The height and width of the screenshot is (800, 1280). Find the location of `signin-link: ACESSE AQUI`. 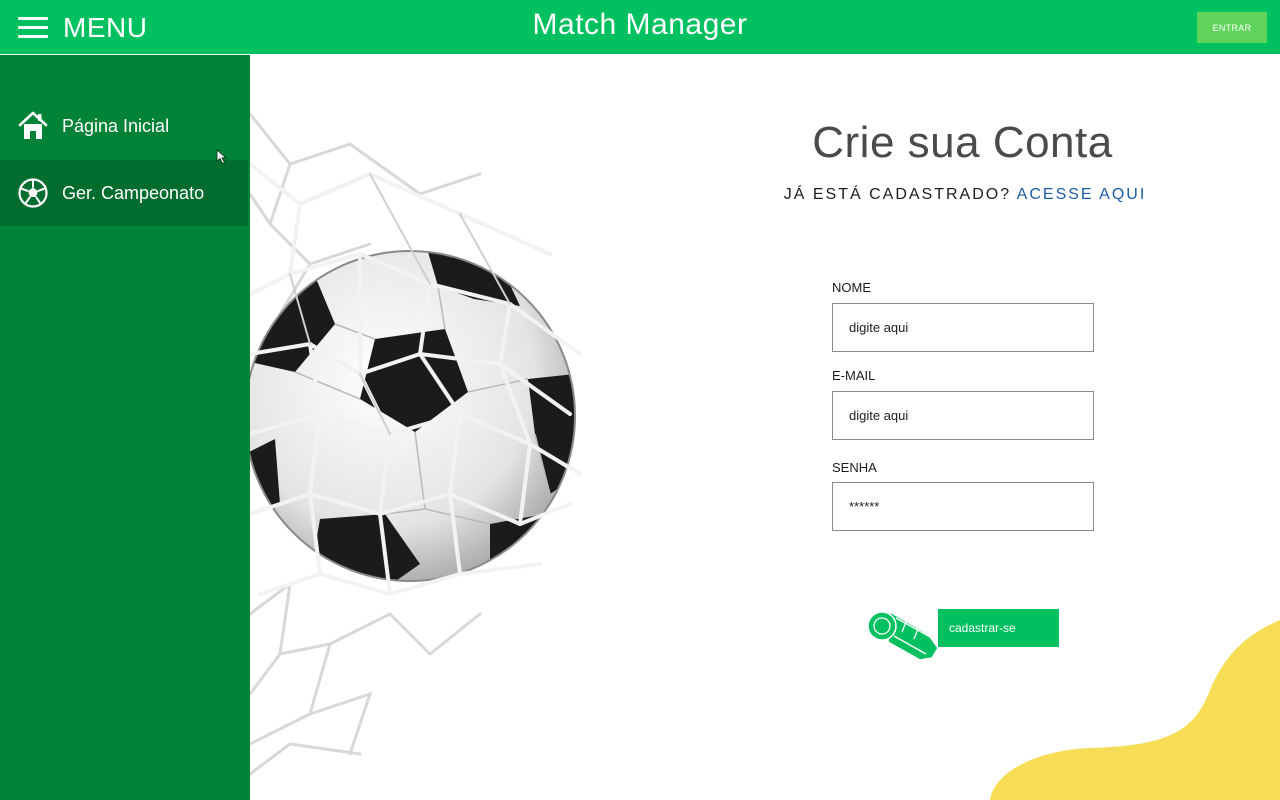

signin-link: ACESSE AQUI is located at coordinates (1082, 194).